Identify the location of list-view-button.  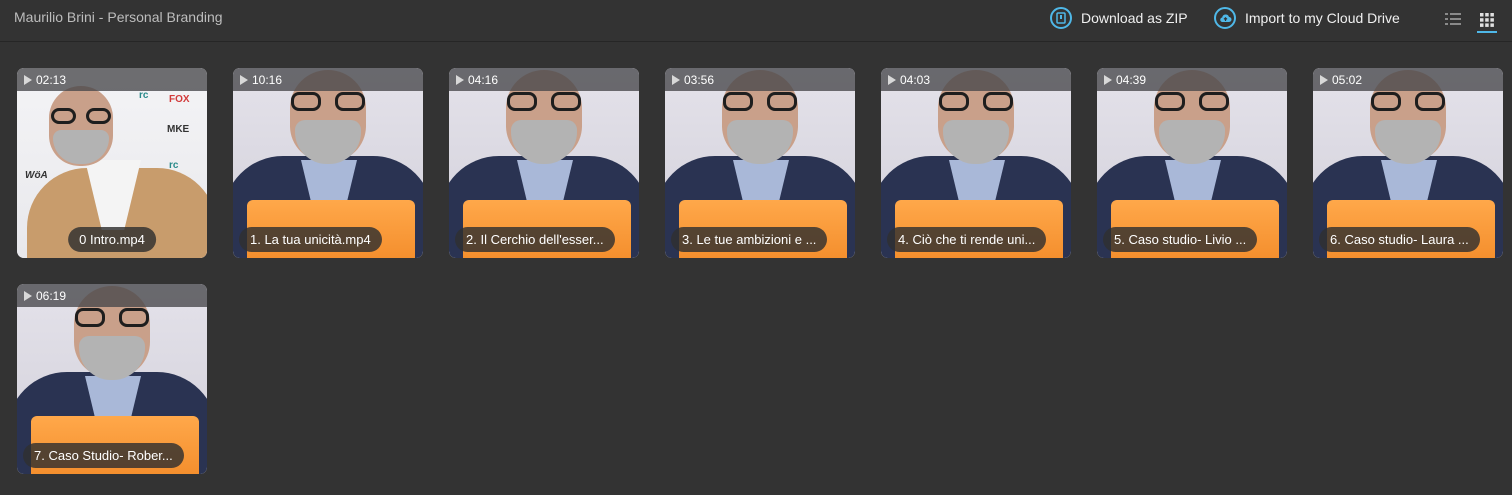
(1453, 19).